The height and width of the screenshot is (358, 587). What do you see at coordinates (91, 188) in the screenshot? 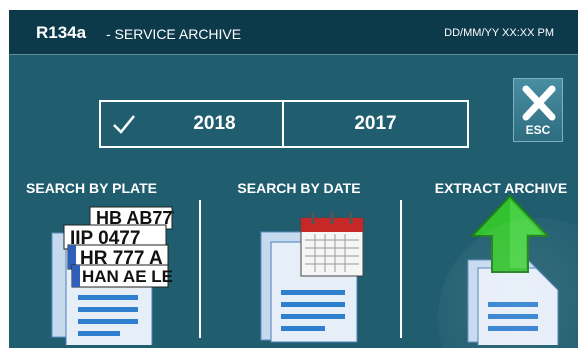
I see `search-by-plate-label: SEARCH BY PLATE` at bounding box center [91, 188].